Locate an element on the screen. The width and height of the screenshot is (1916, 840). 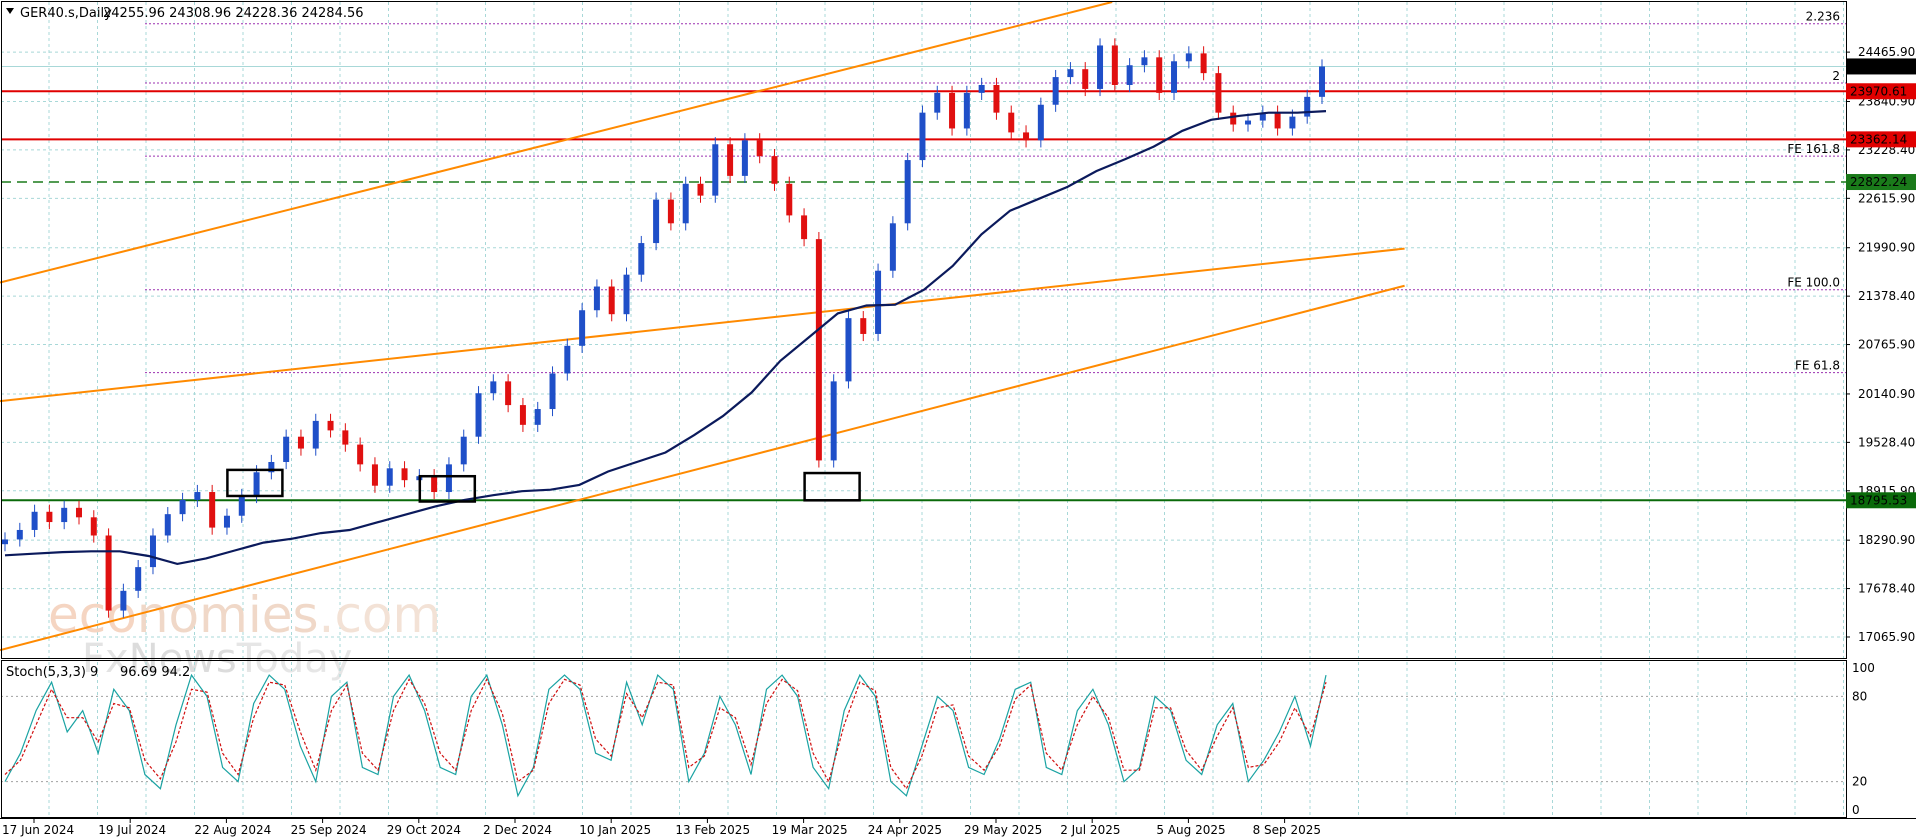
last-price-tag-label: 24284.56 is located at coordinates (1878, 66).